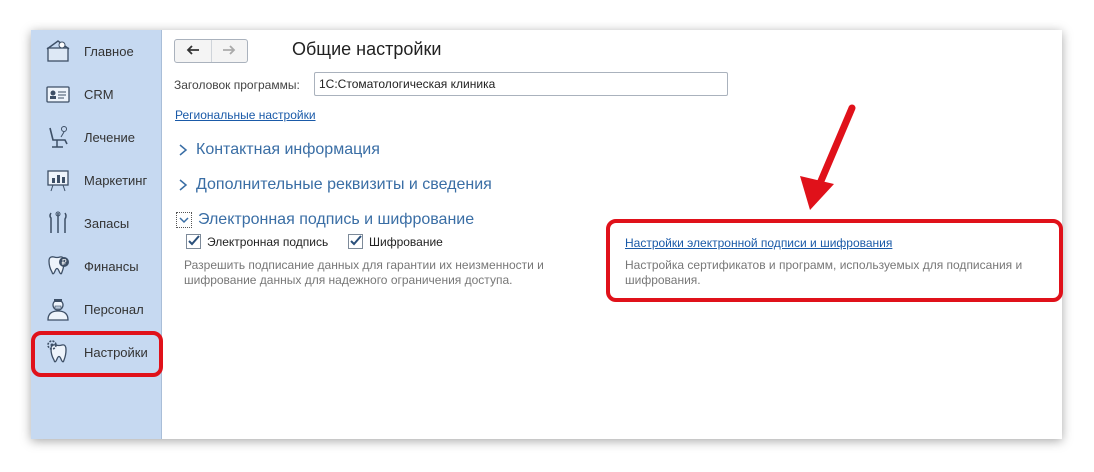  I want to click on sidebar-item-stock: Запасы, so click(96, 224).